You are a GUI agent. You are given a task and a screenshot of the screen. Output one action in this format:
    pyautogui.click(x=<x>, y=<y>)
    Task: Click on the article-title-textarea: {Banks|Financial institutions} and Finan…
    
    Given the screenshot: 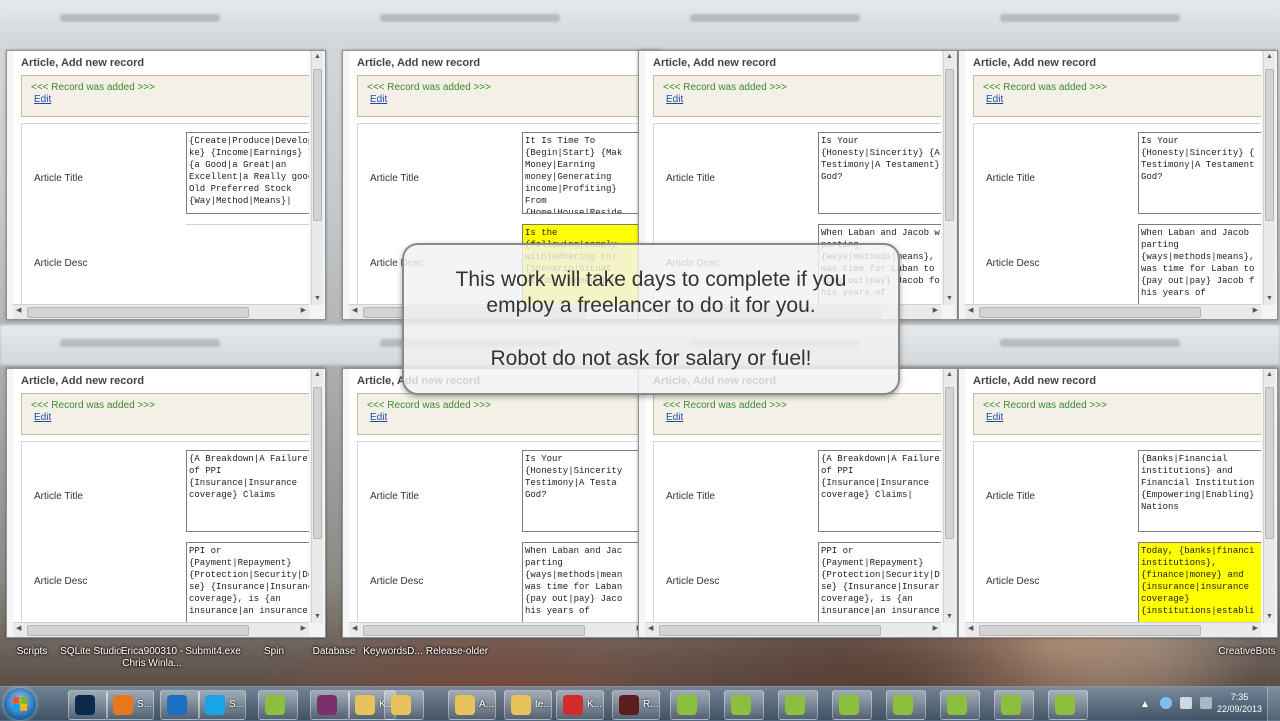 What is the action you would take?
    pyautogui.click(x=1199, y=491)
    